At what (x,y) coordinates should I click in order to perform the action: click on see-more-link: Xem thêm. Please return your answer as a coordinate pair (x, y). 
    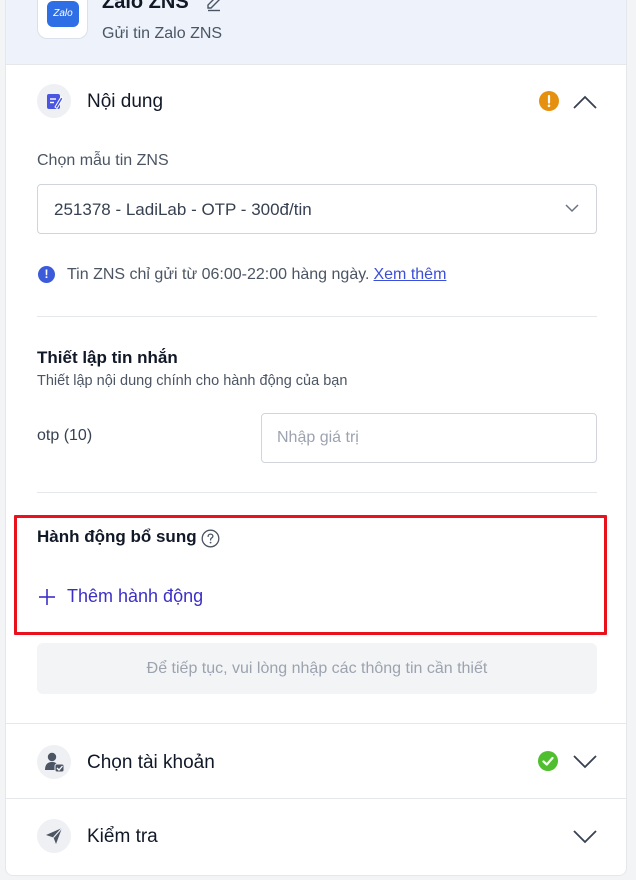
    Looking at the image, I should click on (409, 274).